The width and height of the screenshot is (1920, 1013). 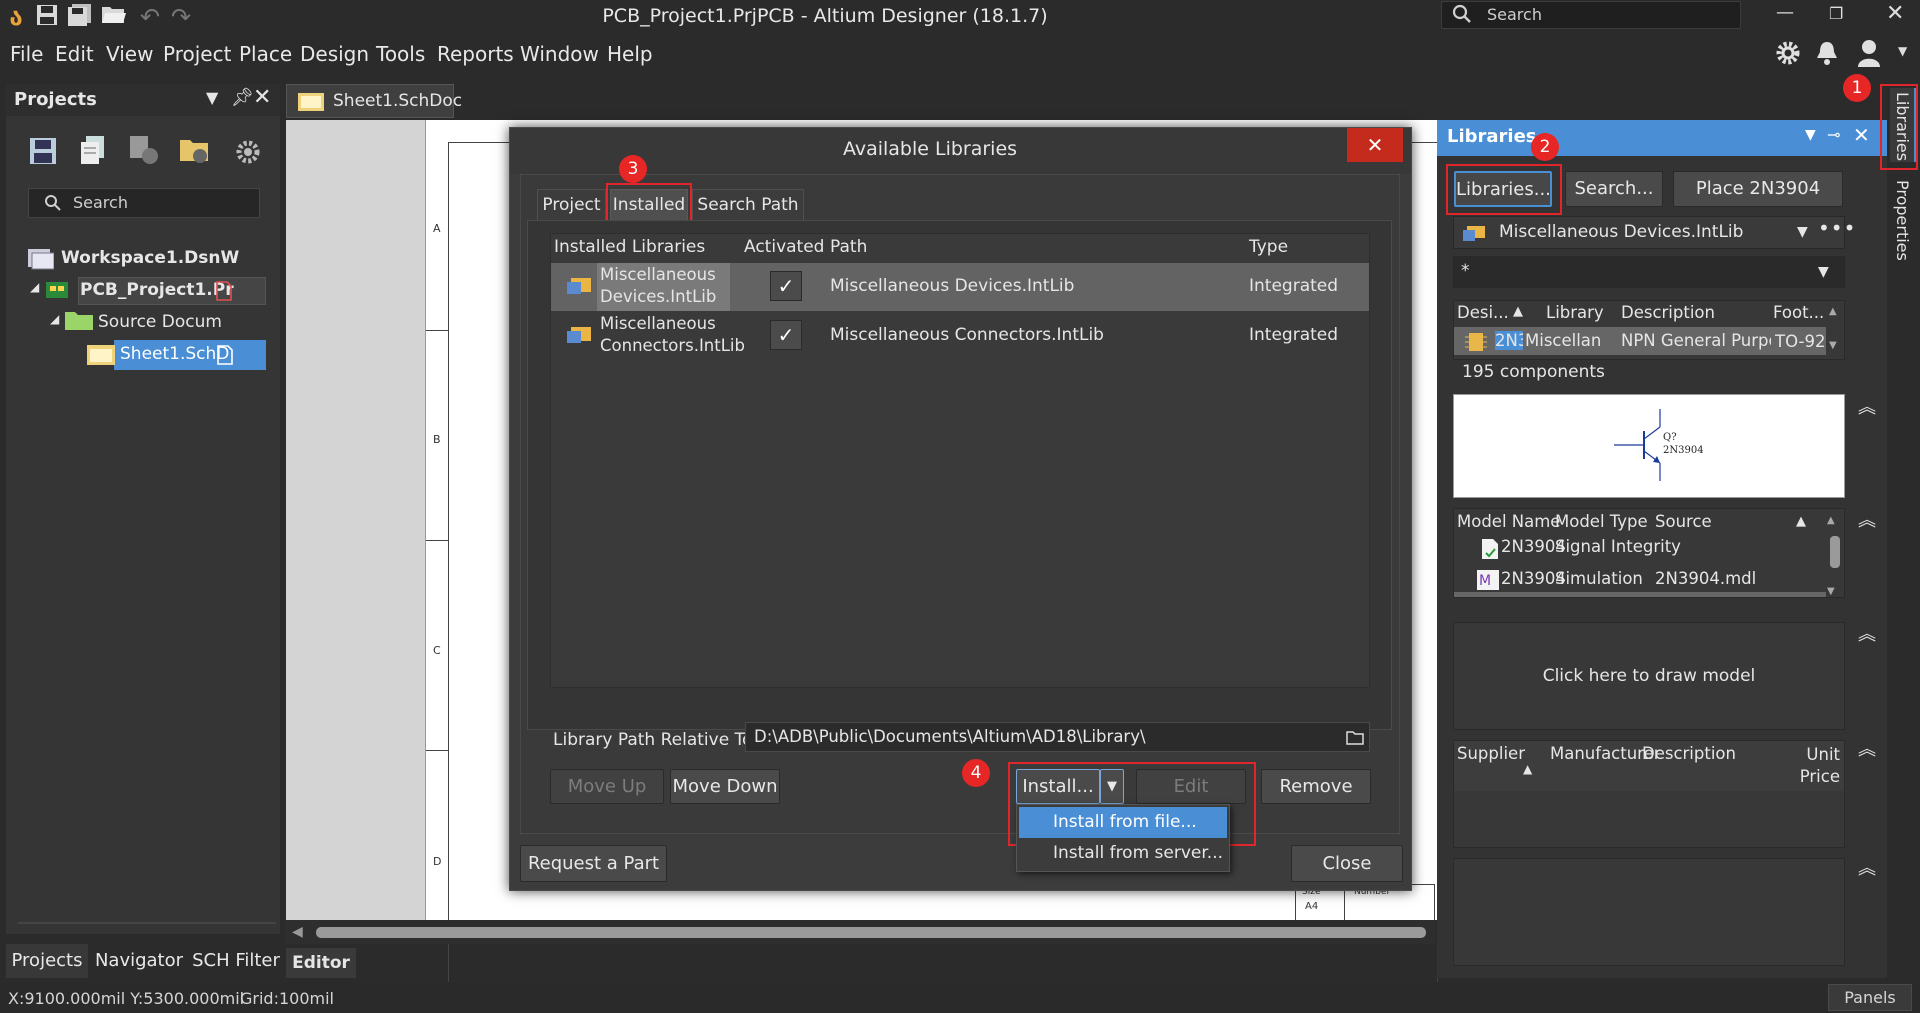 What do you see at coordinates (437, 750) in the screenshot?
I see `zone-tick` at bounding box center [437, 750].